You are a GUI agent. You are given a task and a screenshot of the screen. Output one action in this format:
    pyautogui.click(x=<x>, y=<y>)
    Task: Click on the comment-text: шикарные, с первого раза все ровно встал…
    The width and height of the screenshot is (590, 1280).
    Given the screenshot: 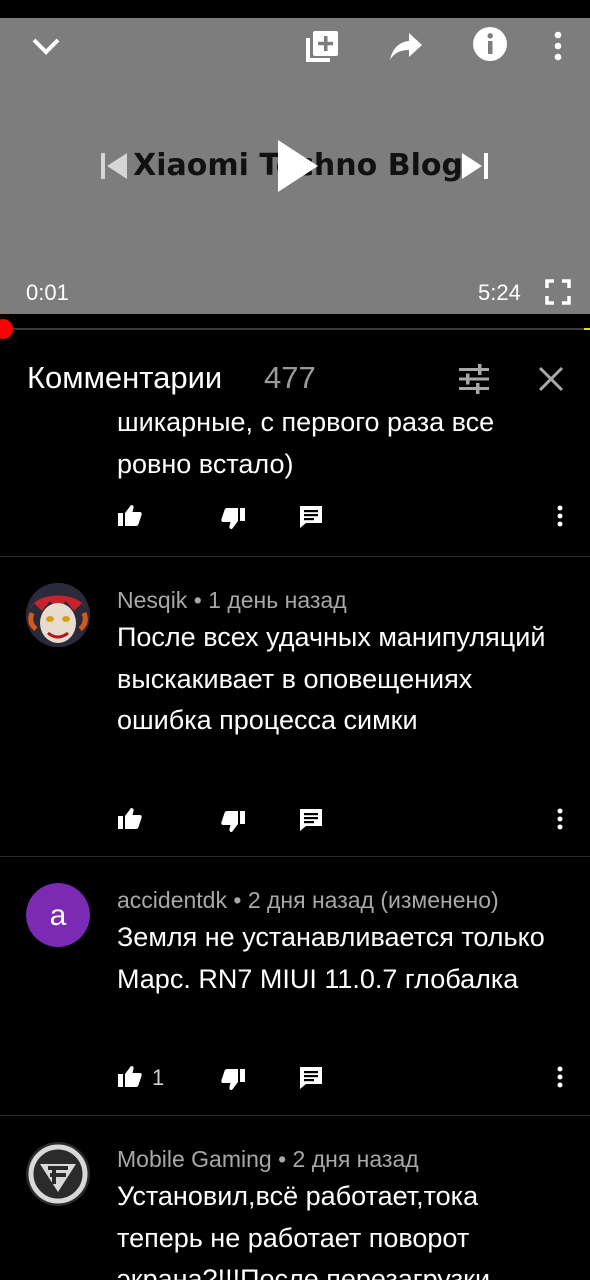 What is the action you would take?
    pyautogui.click(x=342, y=450)
    